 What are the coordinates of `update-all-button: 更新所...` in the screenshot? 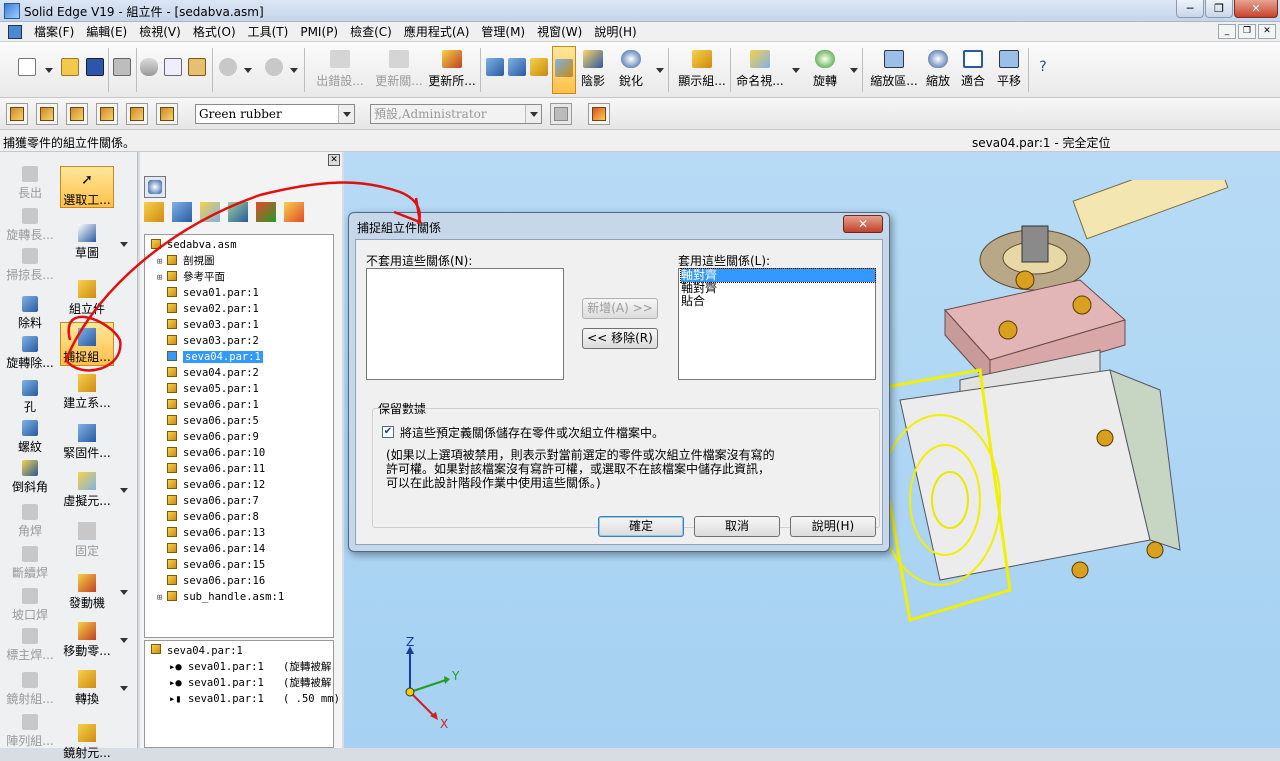 It's located at (452, 70).